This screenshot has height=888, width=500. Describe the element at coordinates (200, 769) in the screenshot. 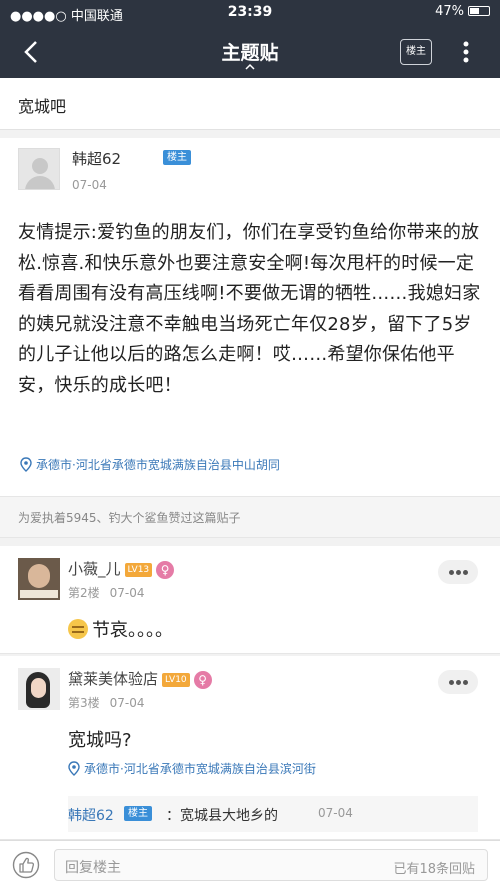

I see `location-text: 承德市·河北省承德市宽城满族自治县滨河街` at that location.